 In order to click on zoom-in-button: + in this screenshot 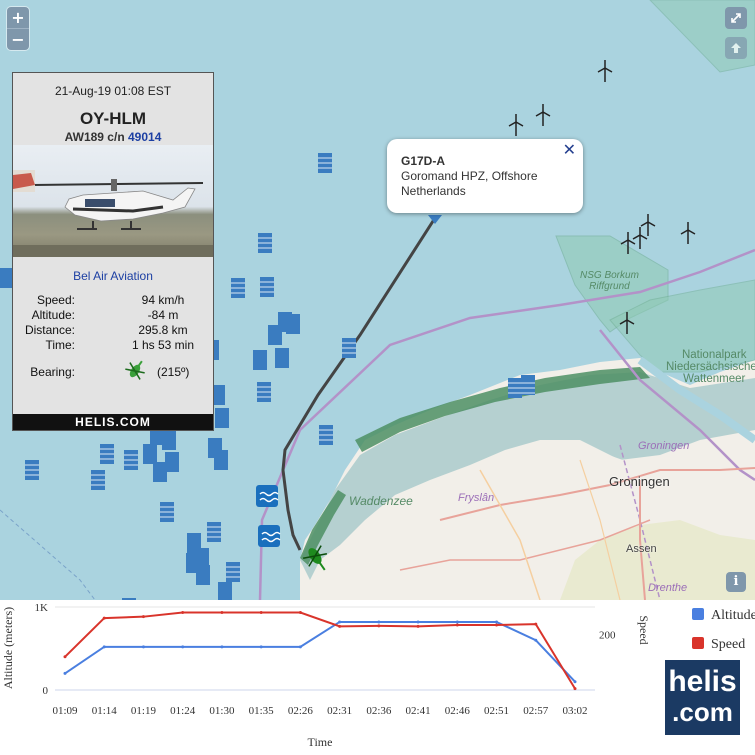, I will do `click(18, 17)`.